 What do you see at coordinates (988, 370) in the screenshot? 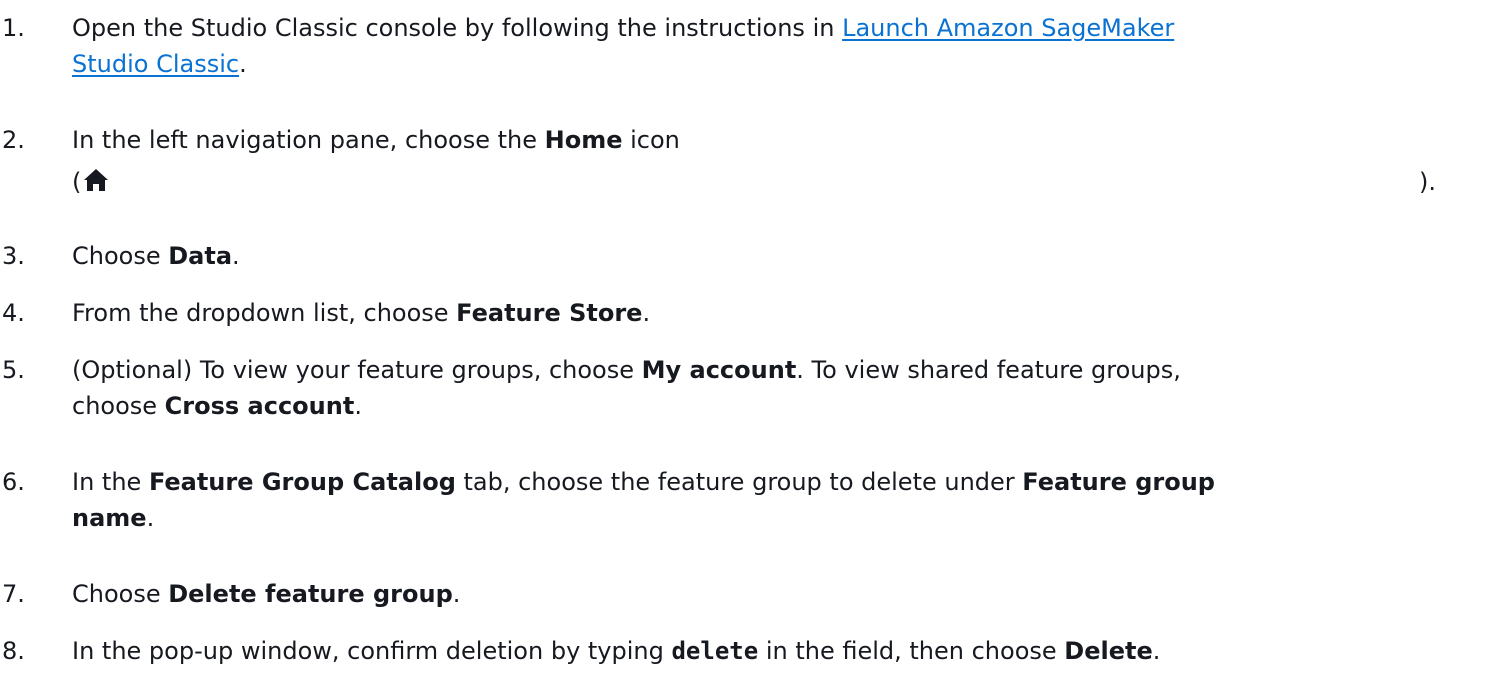
I see `step-text-segment: . To view shared feature groups,` at bounding box center [988, 370].